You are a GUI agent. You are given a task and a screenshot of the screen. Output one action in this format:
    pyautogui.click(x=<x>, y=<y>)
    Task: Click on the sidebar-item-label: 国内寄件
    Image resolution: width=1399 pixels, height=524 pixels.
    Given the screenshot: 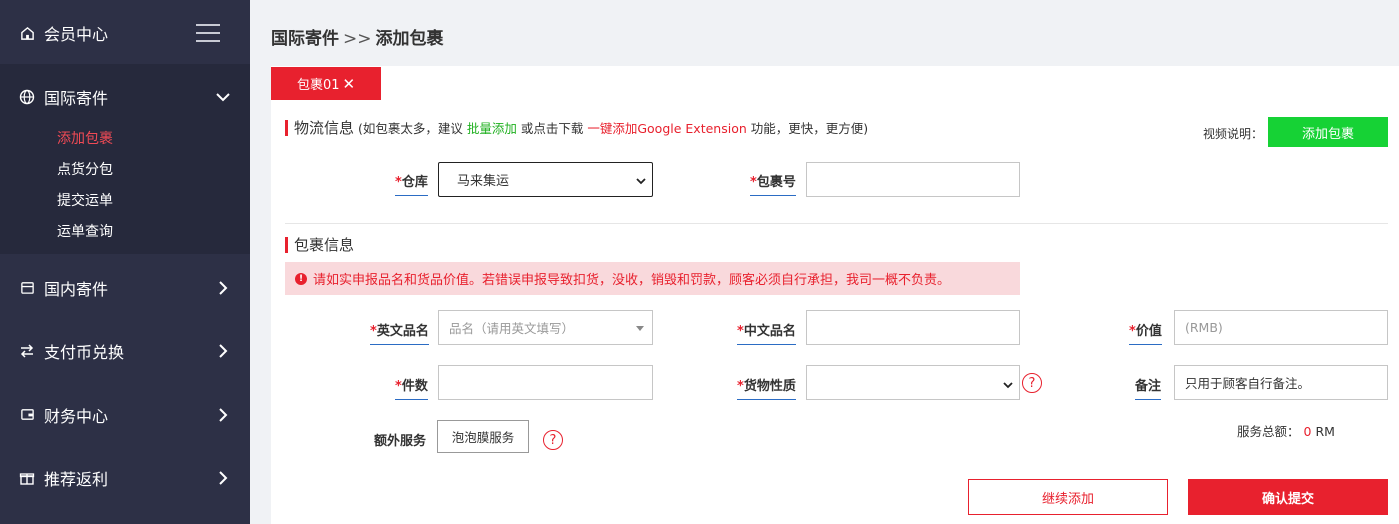 What is the action you would take?
    pyautogui.click(x=76, y=289)
    